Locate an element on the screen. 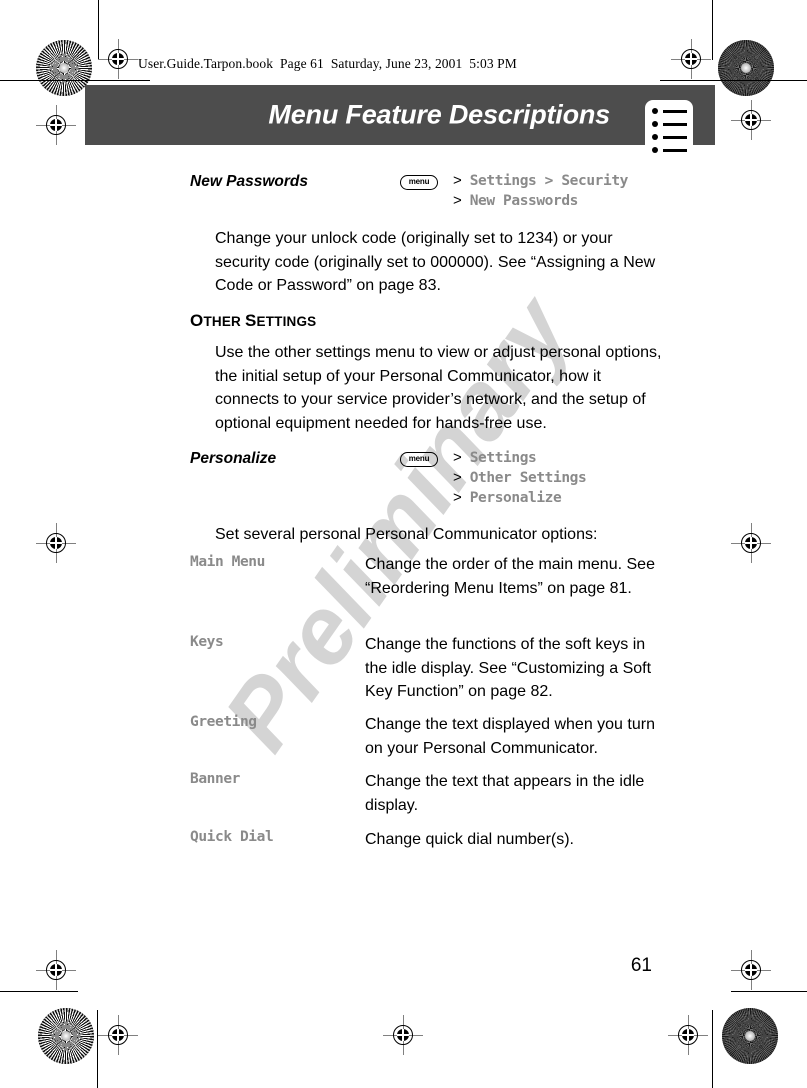 Image resolution: width=807 pixels, height=1088 pixels. registration-mark-right-upper is located at coordinates (751, 120).